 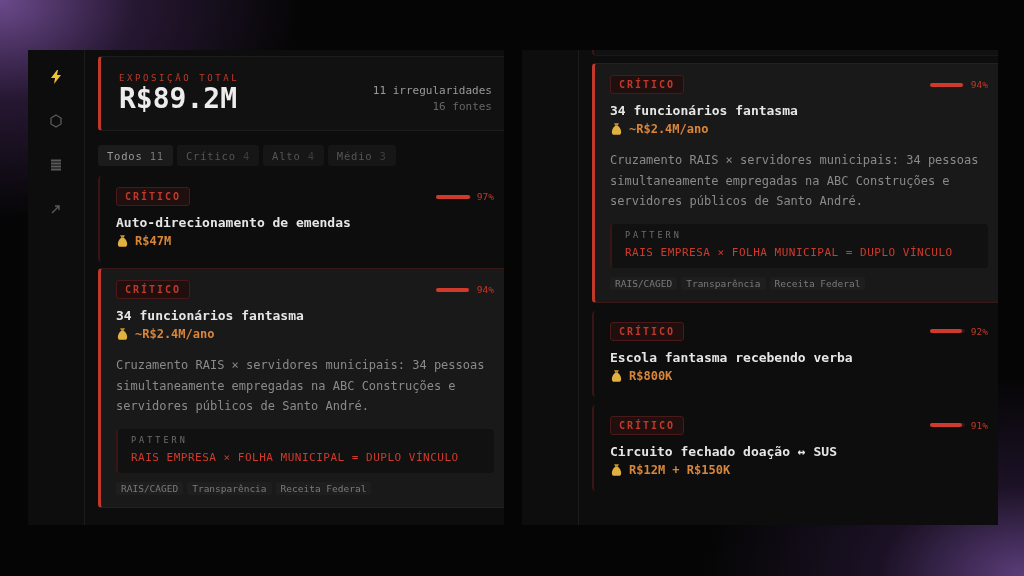 What do you see at coordinates (485, 196) in the screenshot?
I see `confidence-percent: 97%` at bounding box center [485, 196].